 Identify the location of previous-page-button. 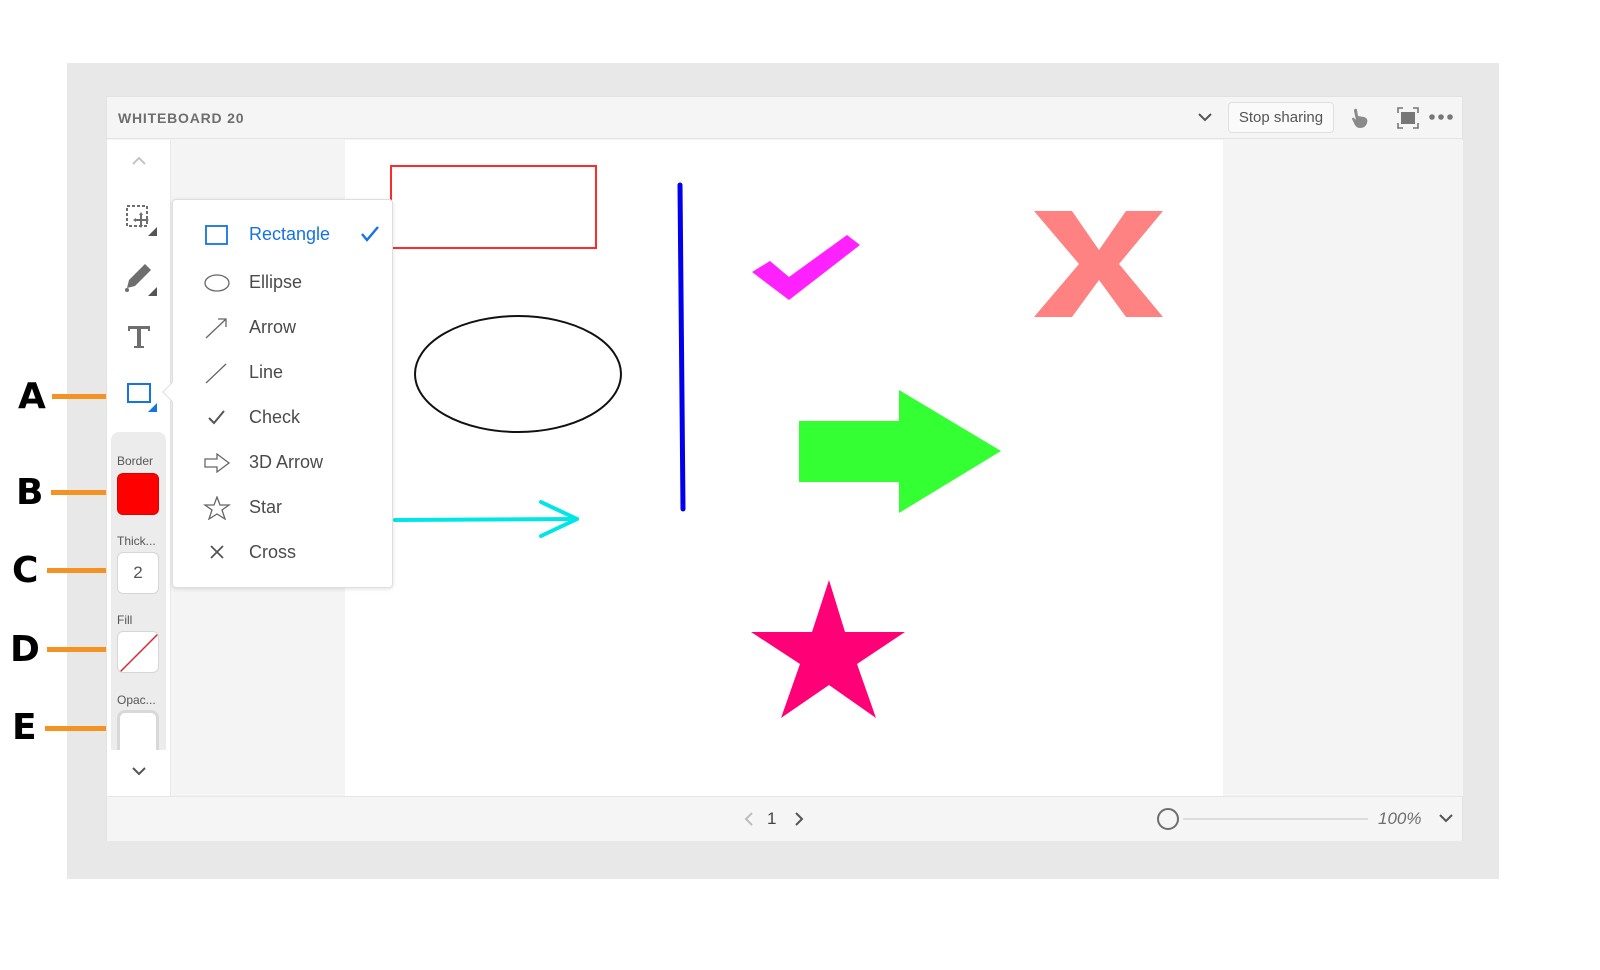
(749, 819).